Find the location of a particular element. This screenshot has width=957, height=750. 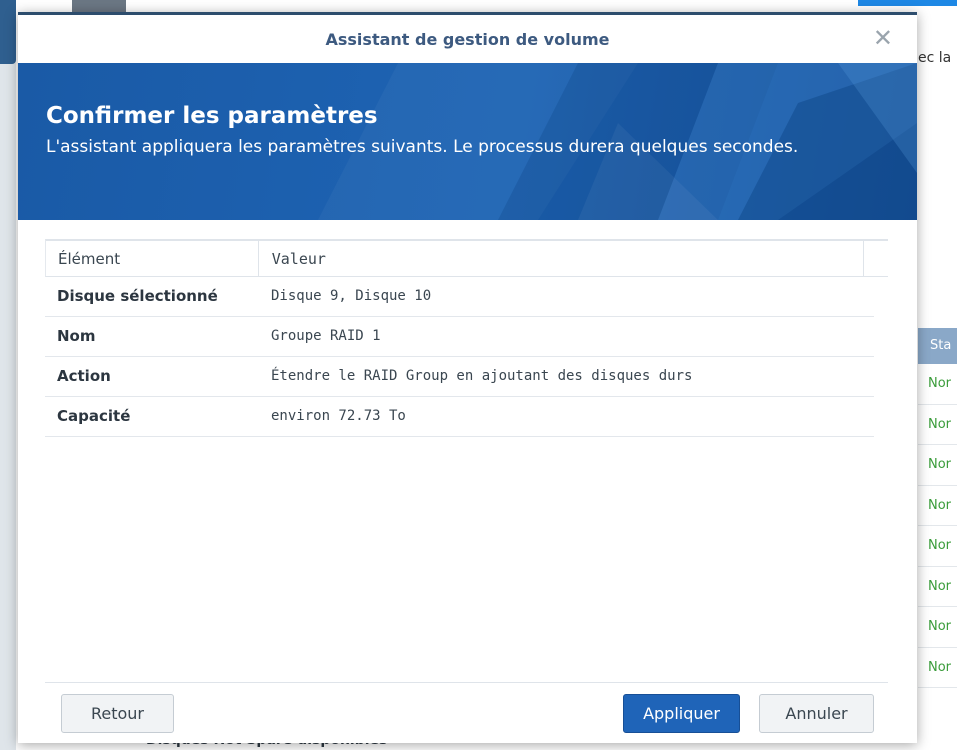

apply-button: Appliquer is located at coordinates (681, 713).